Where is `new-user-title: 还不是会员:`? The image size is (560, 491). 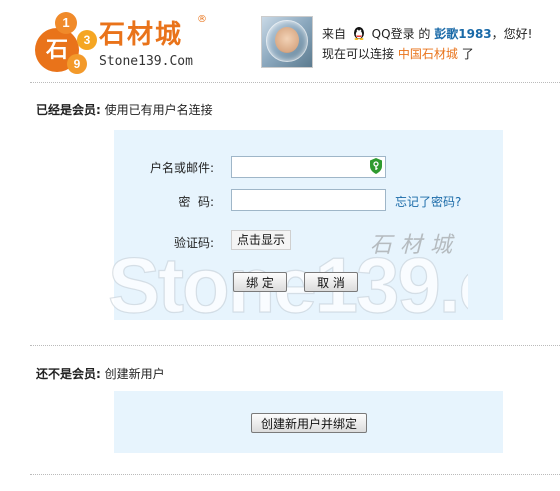
new-user-title: 还不是会员: is located at coordinates (68, 374).